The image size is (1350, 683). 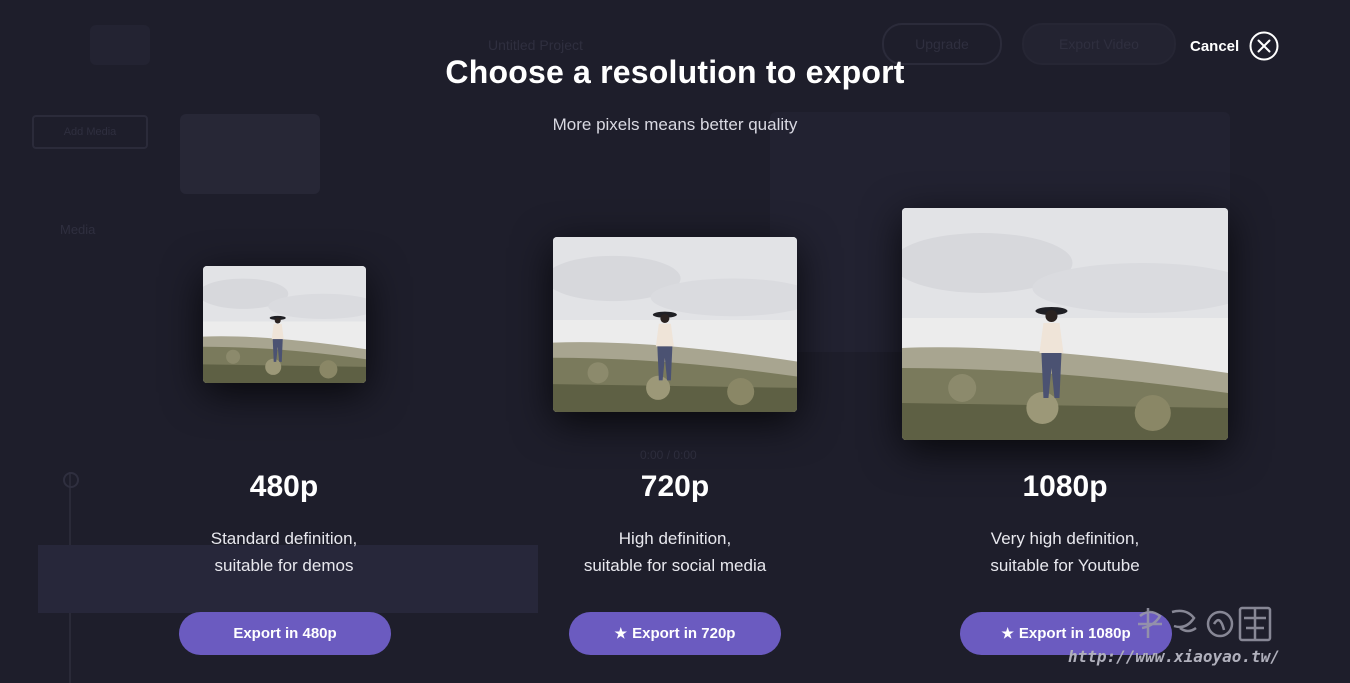 I want to click on export-480p-label: Export in 480p, so click(x=285, y=633).